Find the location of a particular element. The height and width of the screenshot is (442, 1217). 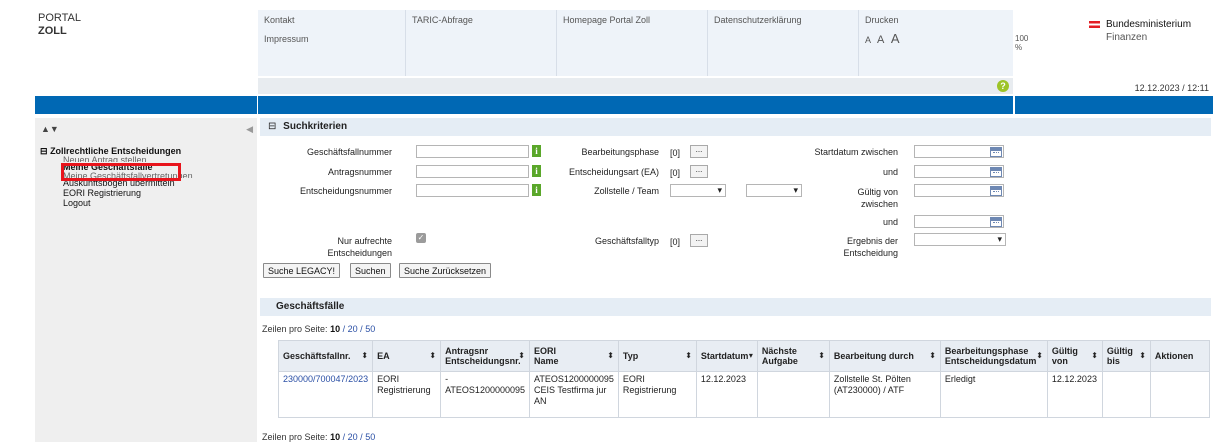

col-gueltig-von: Gültig von ⬍ is located at coordinates (1074, 356).